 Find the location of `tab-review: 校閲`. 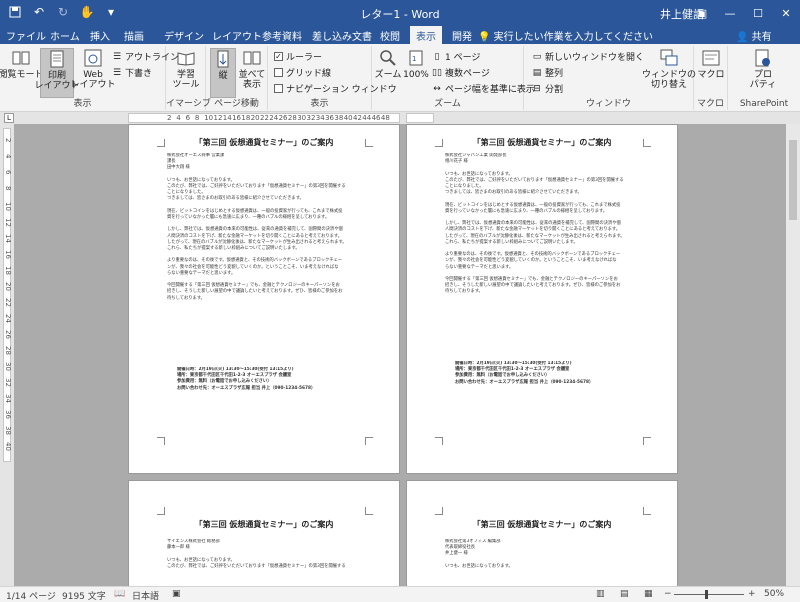

tab-review: 校閲 is located at coordinates (390, 35).